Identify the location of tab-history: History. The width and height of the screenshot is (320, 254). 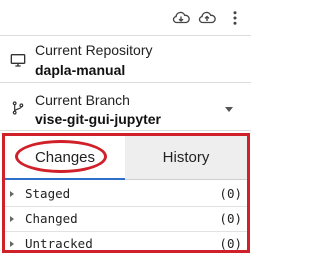
(186, 158).